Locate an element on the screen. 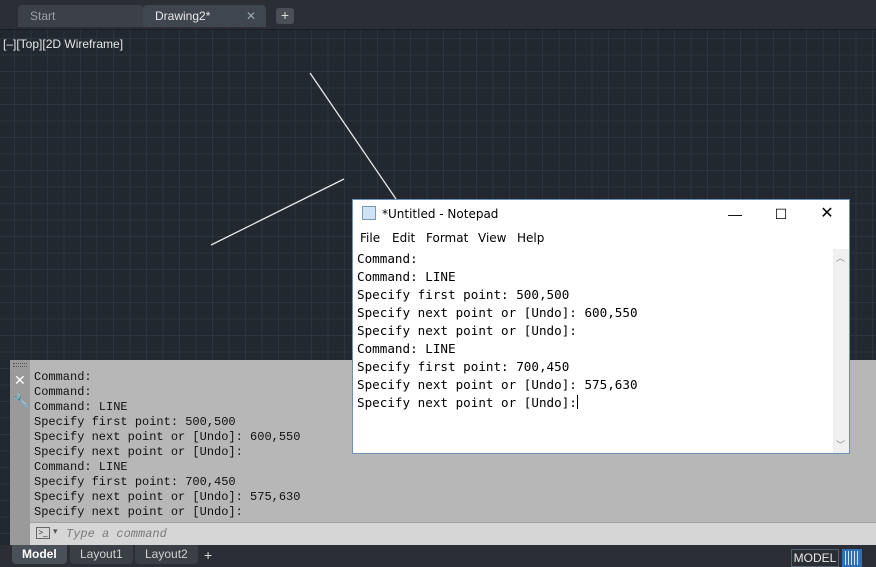 This screenshot has width=876, height=567. tab-drawing2: Drawing2* ✕ is located at coordinates (204, 16).